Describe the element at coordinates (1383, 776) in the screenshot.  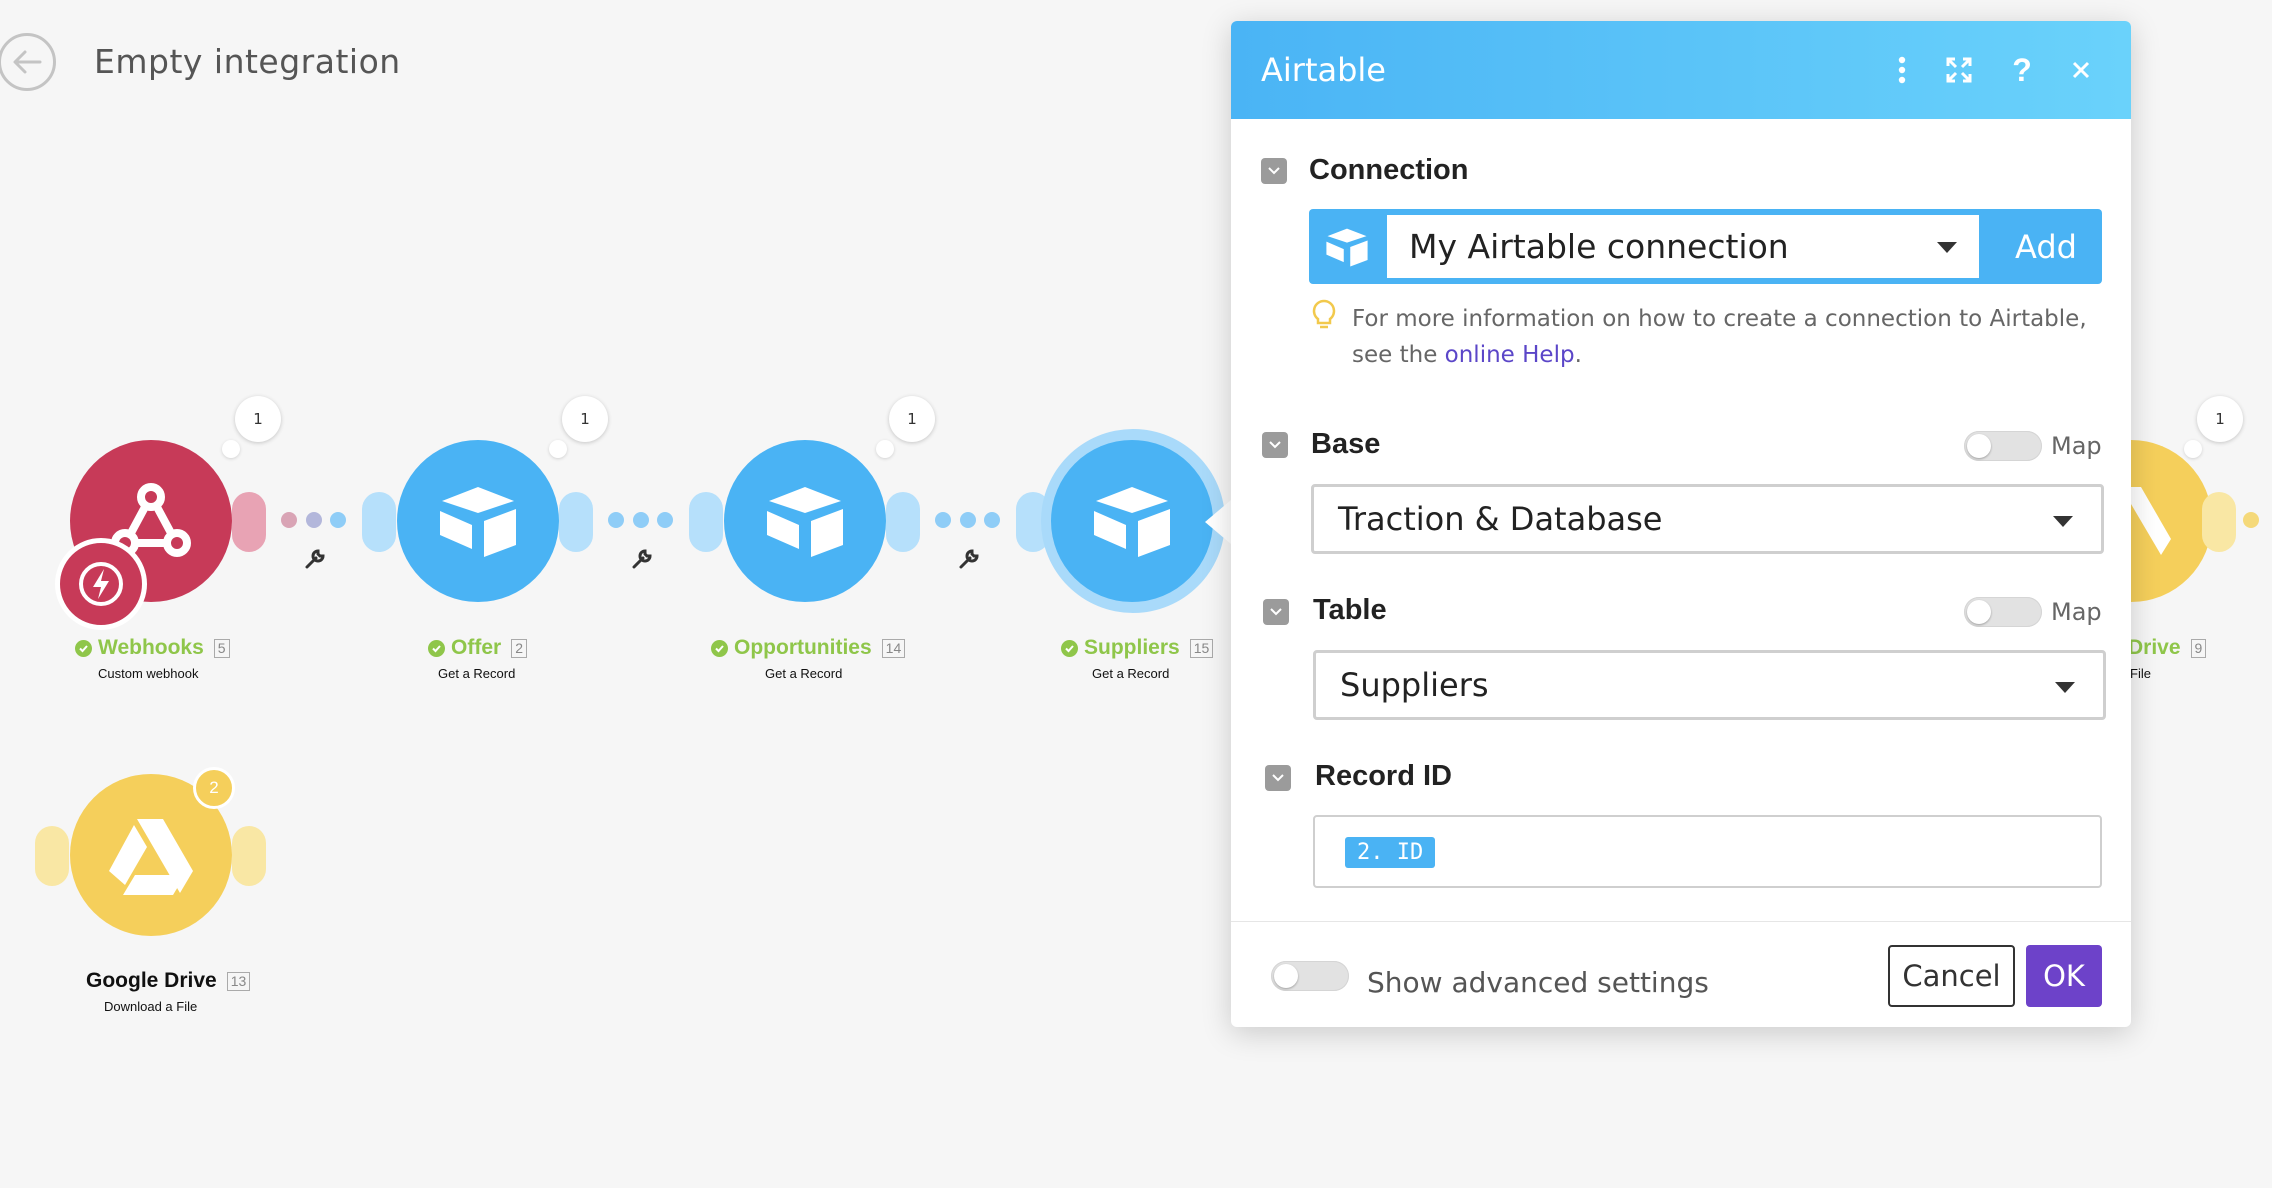
I see `record-id-label: Record ID` at that location.